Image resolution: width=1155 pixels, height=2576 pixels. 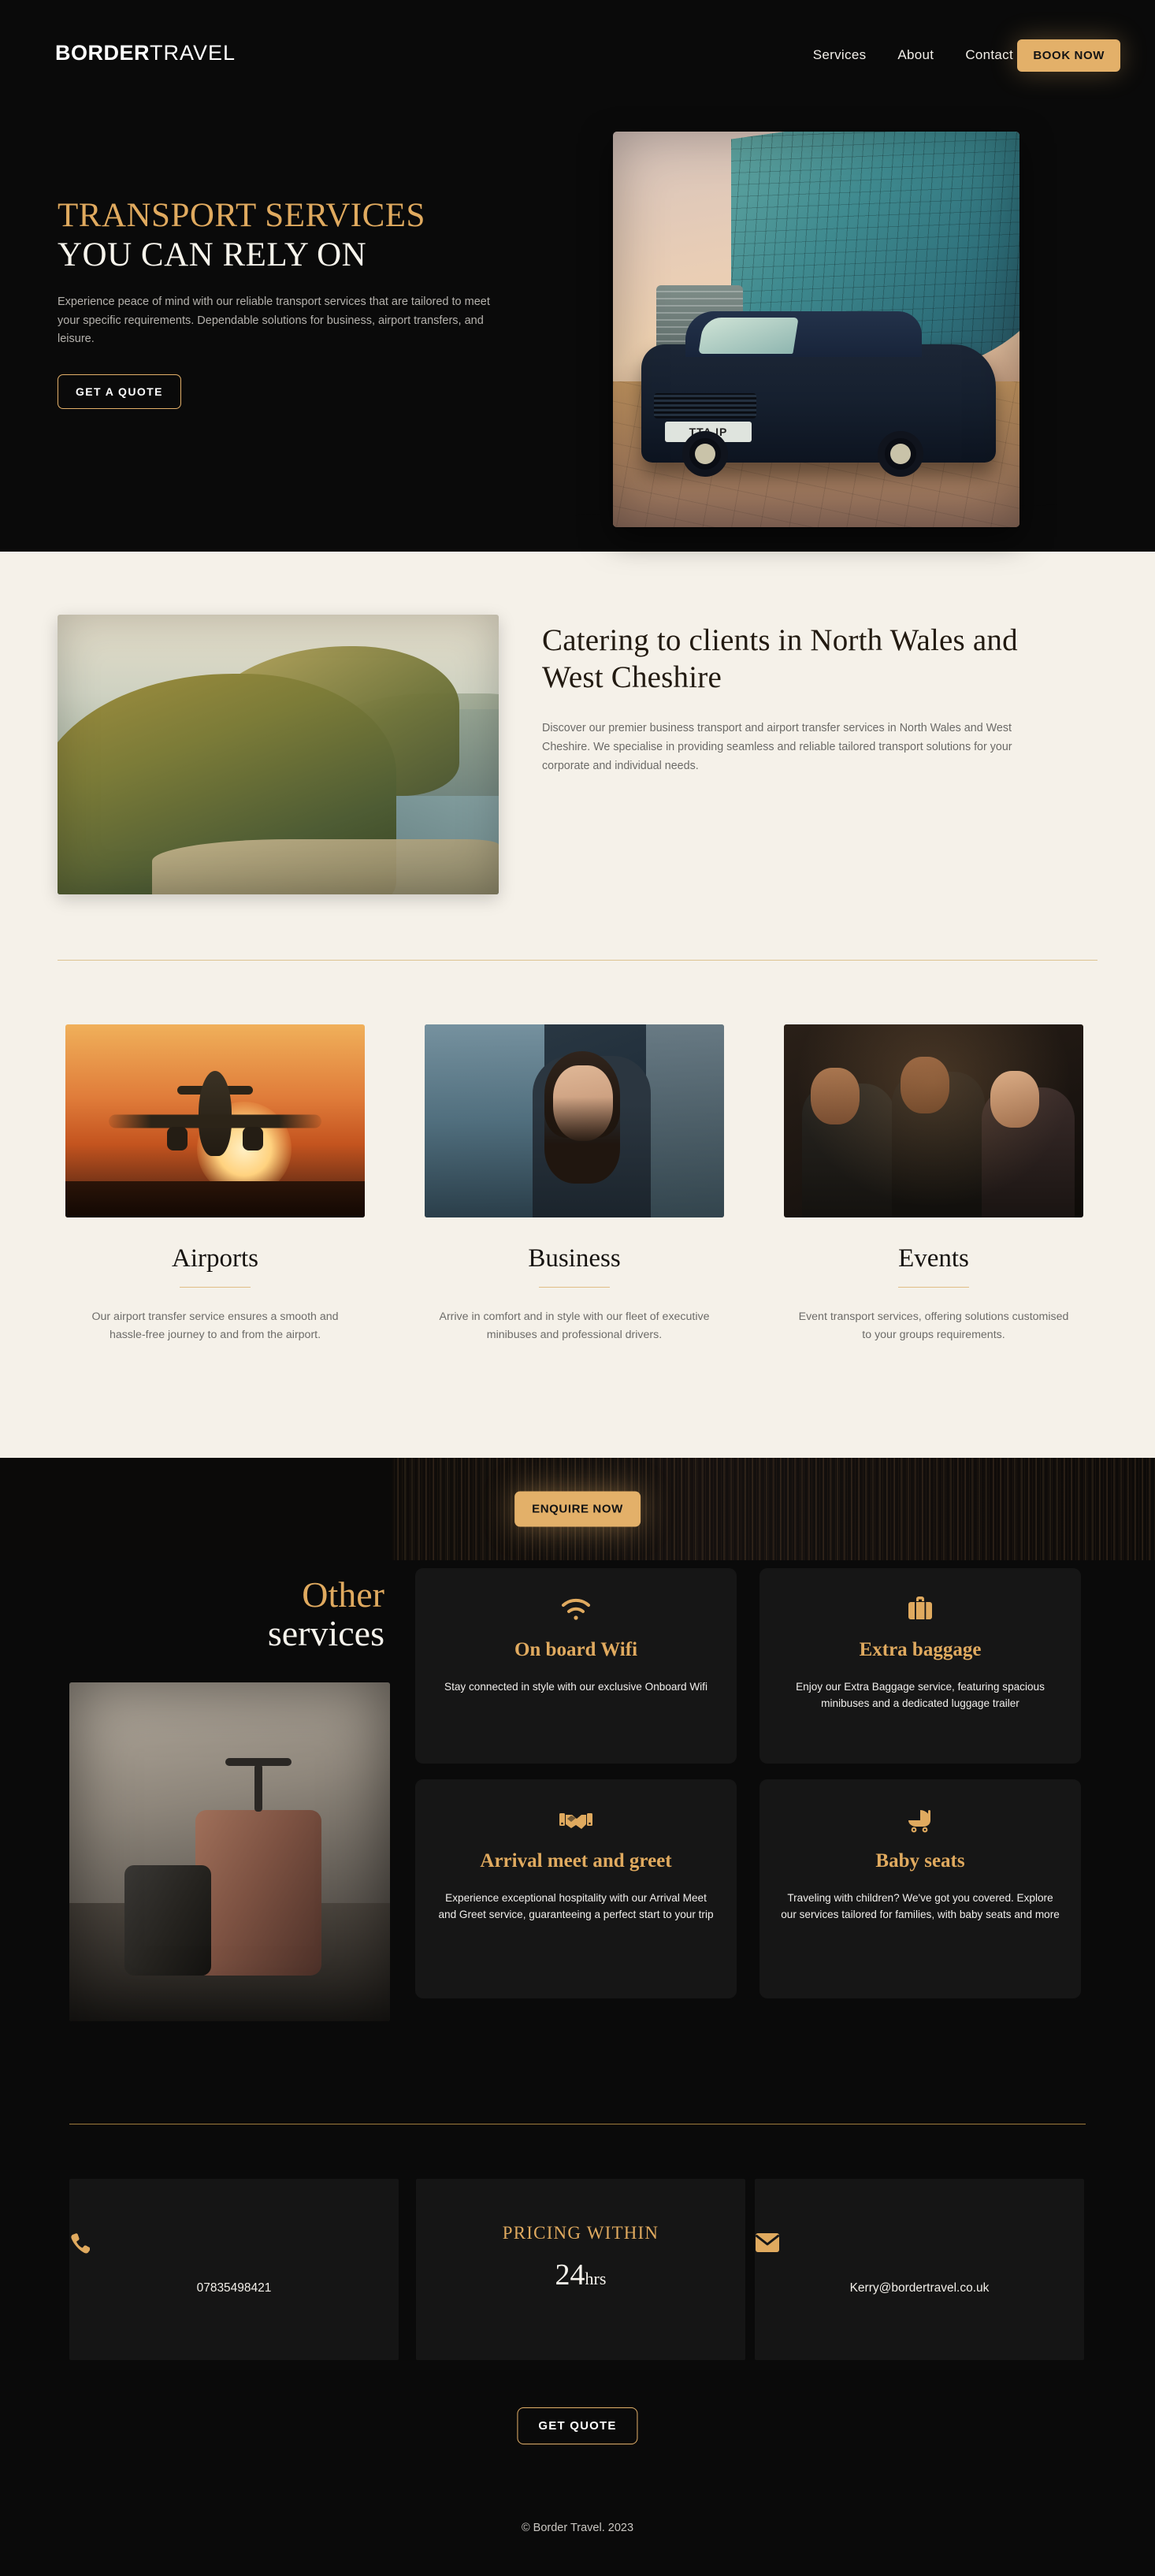 What do you see at coordinates (102, 53) in the screenshot?
I see `logo-bold-part: BORDER` at bounding box center [102, 53].